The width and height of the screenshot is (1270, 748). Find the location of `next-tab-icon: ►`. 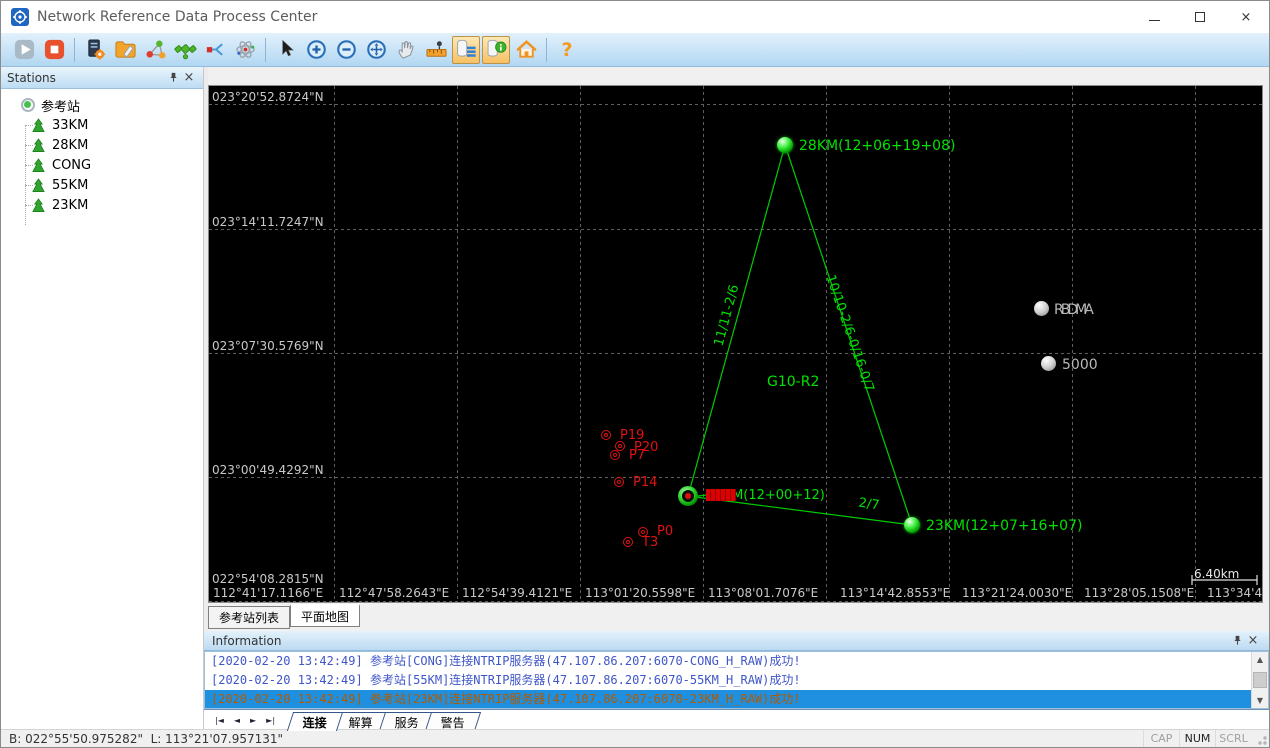

next-tab-icon: ► is located at coordinates (253, 720).